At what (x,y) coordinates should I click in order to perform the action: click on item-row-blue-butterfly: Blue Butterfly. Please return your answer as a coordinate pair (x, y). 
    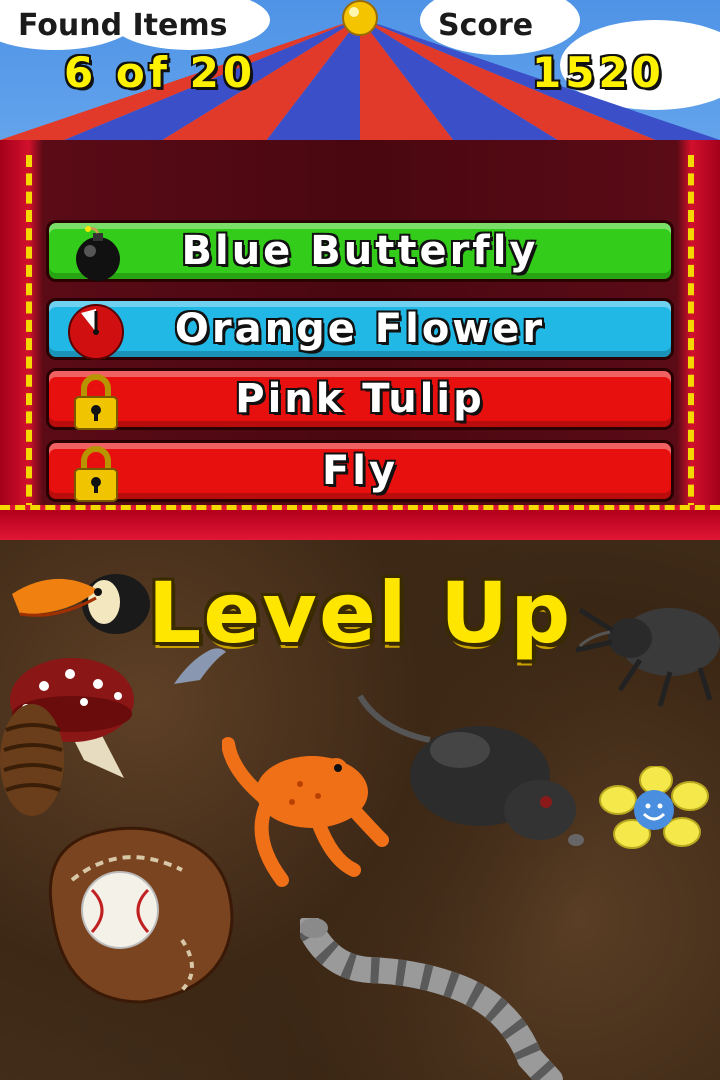
    Looking at the image, I should click on (360, 251).